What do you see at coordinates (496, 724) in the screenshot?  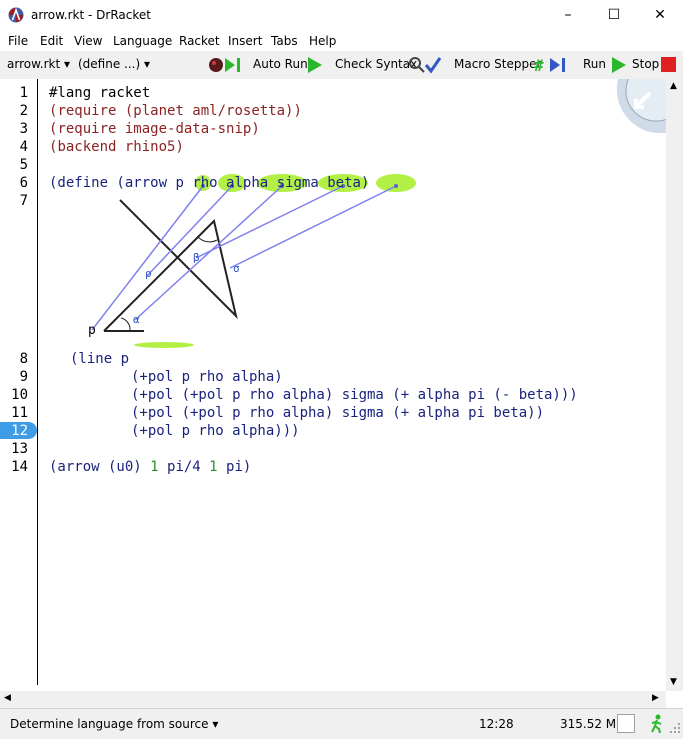 I see `cursor-position: 12:28` at bounding box center [496, 724].